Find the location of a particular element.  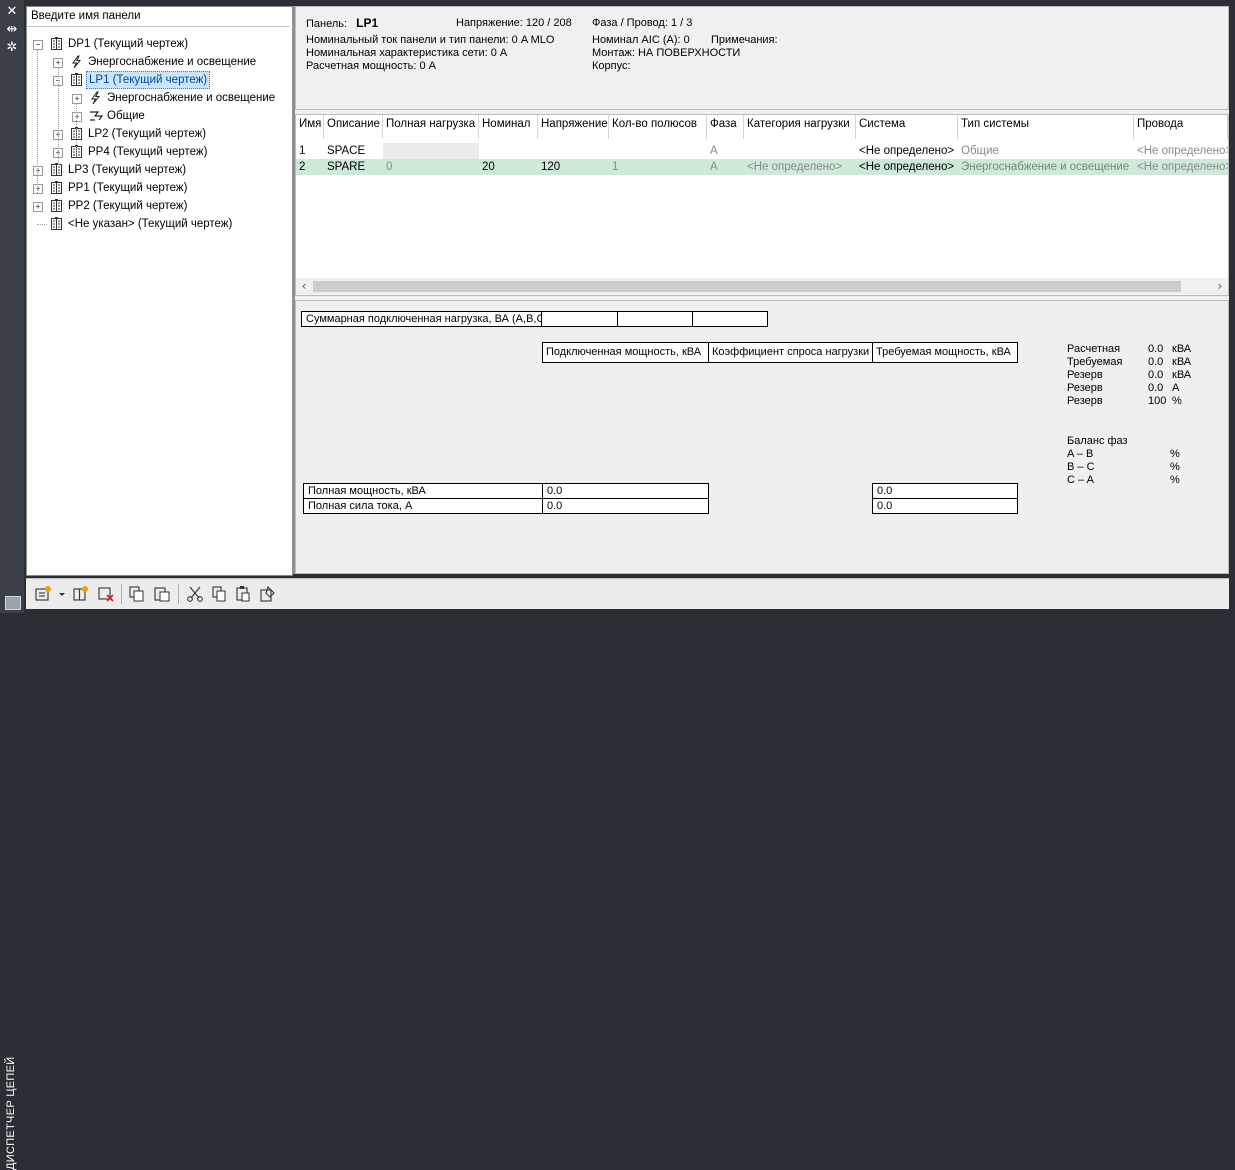

balance-unit: % is located at coordinates (1175, 454).